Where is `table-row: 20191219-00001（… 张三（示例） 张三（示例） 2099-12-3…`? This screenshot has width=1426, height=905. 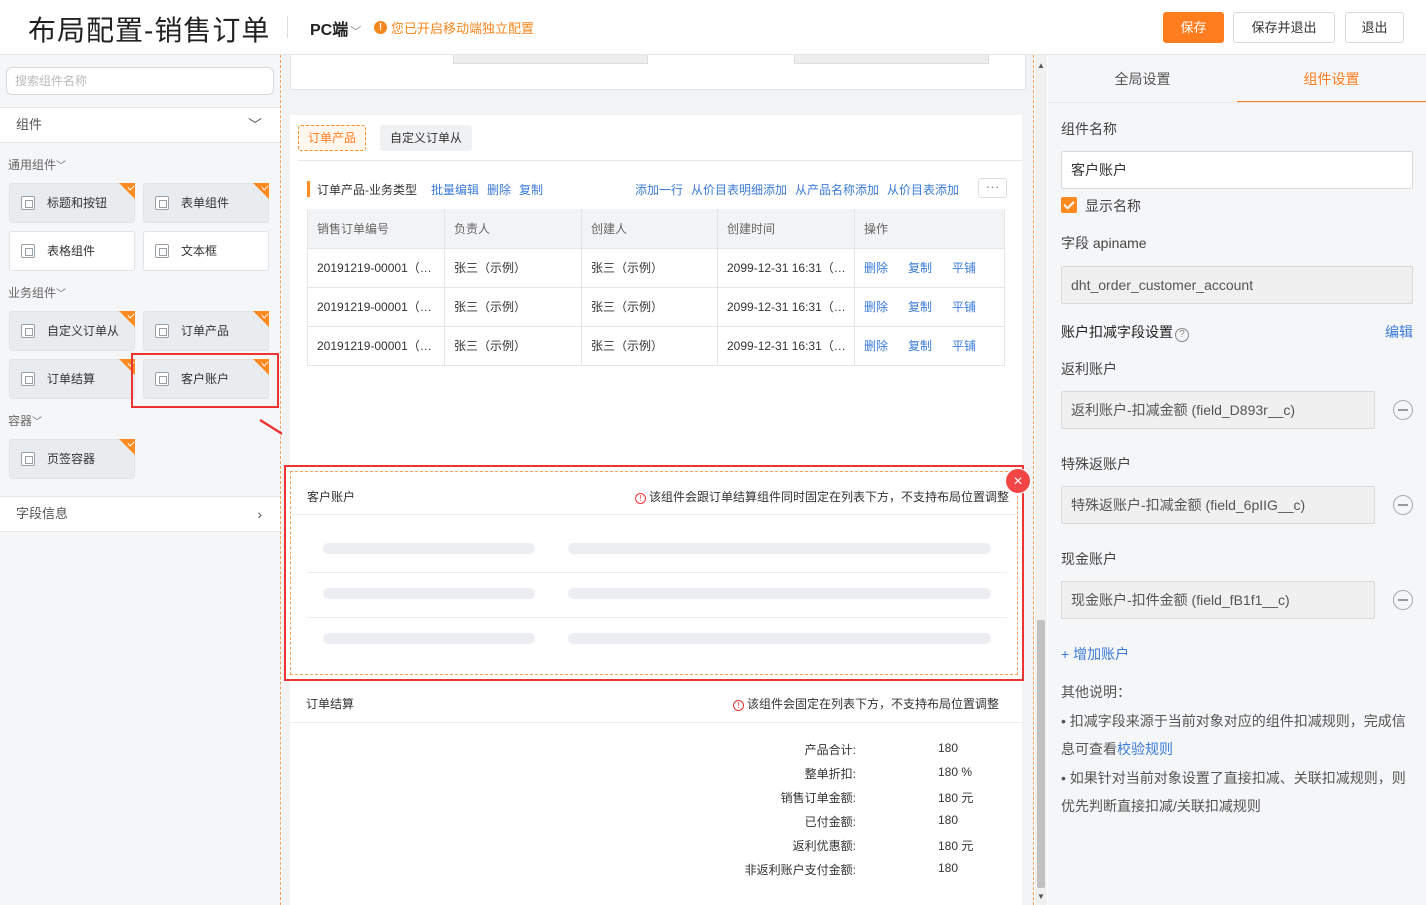 table-row: 20191219-00001（… 张三（示例） 张三（示例） 2099-12-3… is located at coordinates (656, 307).